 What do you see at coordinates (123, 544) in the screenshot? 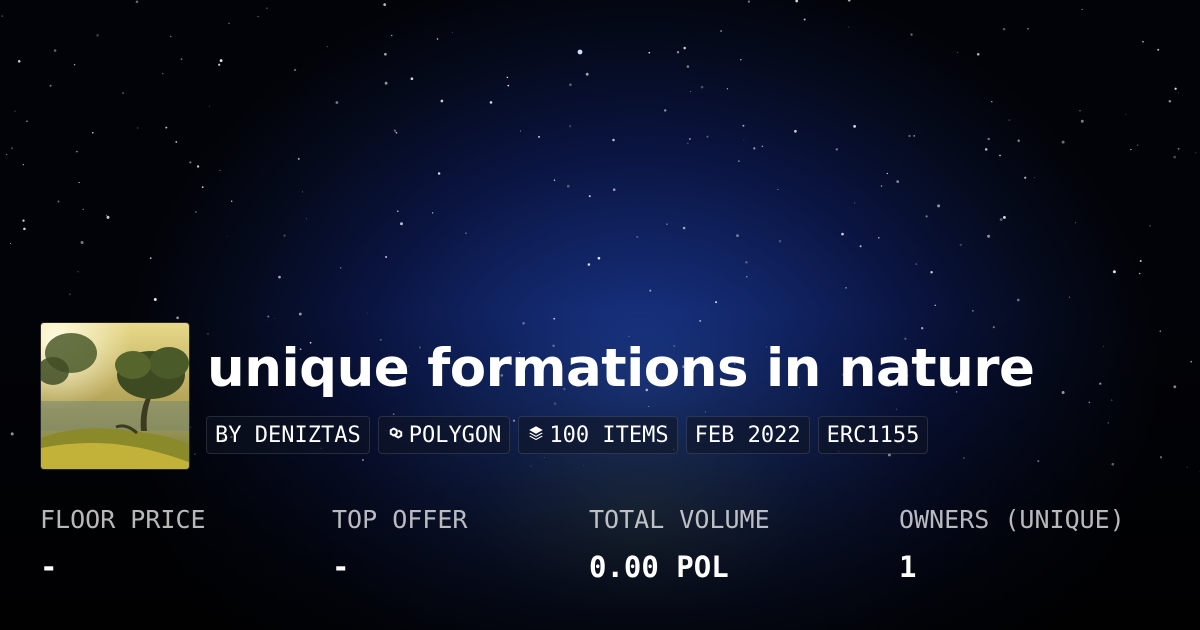
I see `stat-floor-price: FLOOR PRICE -` at bounding box center [123, 544].